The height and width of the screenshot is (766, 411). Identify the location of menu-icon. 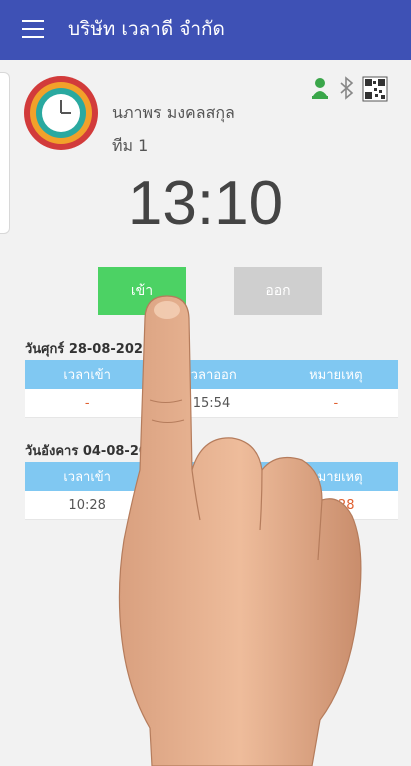
(33, 29).